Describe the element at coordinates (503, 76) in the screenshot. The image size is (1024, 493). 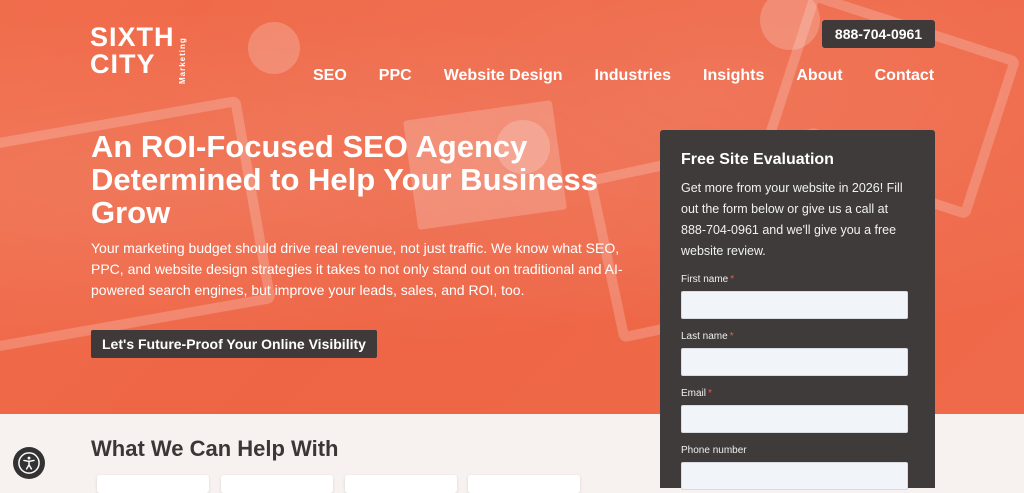
I see `nav-item-website-design: Website Design` at that location.